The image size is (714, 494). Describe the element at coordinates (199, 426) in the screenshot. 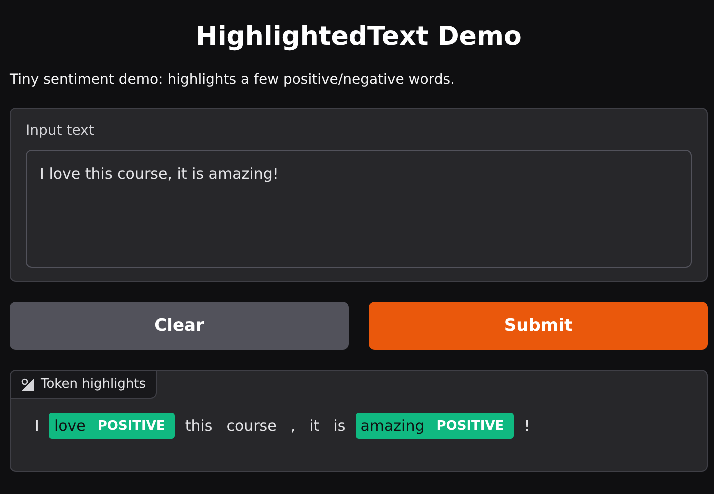

I see `token: this` at that location.